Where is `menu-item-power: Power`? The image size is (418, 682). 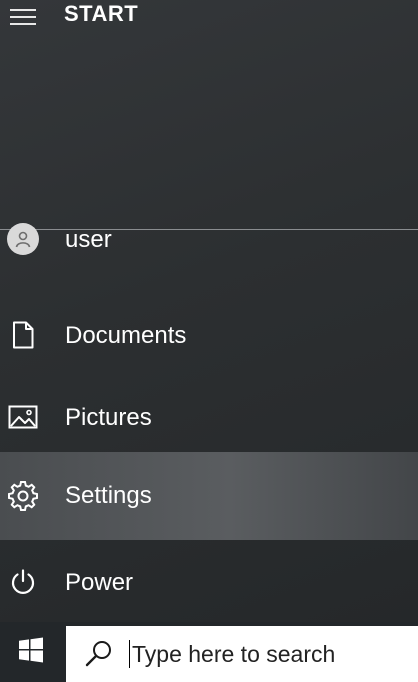
menu-item-power: Power is located at coordinates (209, 582).